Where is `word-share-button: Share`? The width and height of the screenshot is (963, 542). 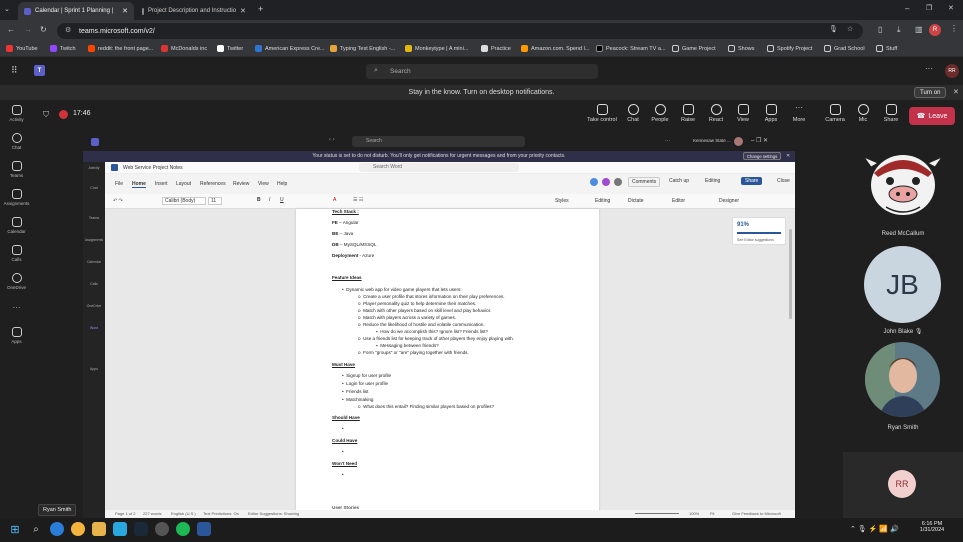 word-share-button: Share is located at coordinates (752, 181).